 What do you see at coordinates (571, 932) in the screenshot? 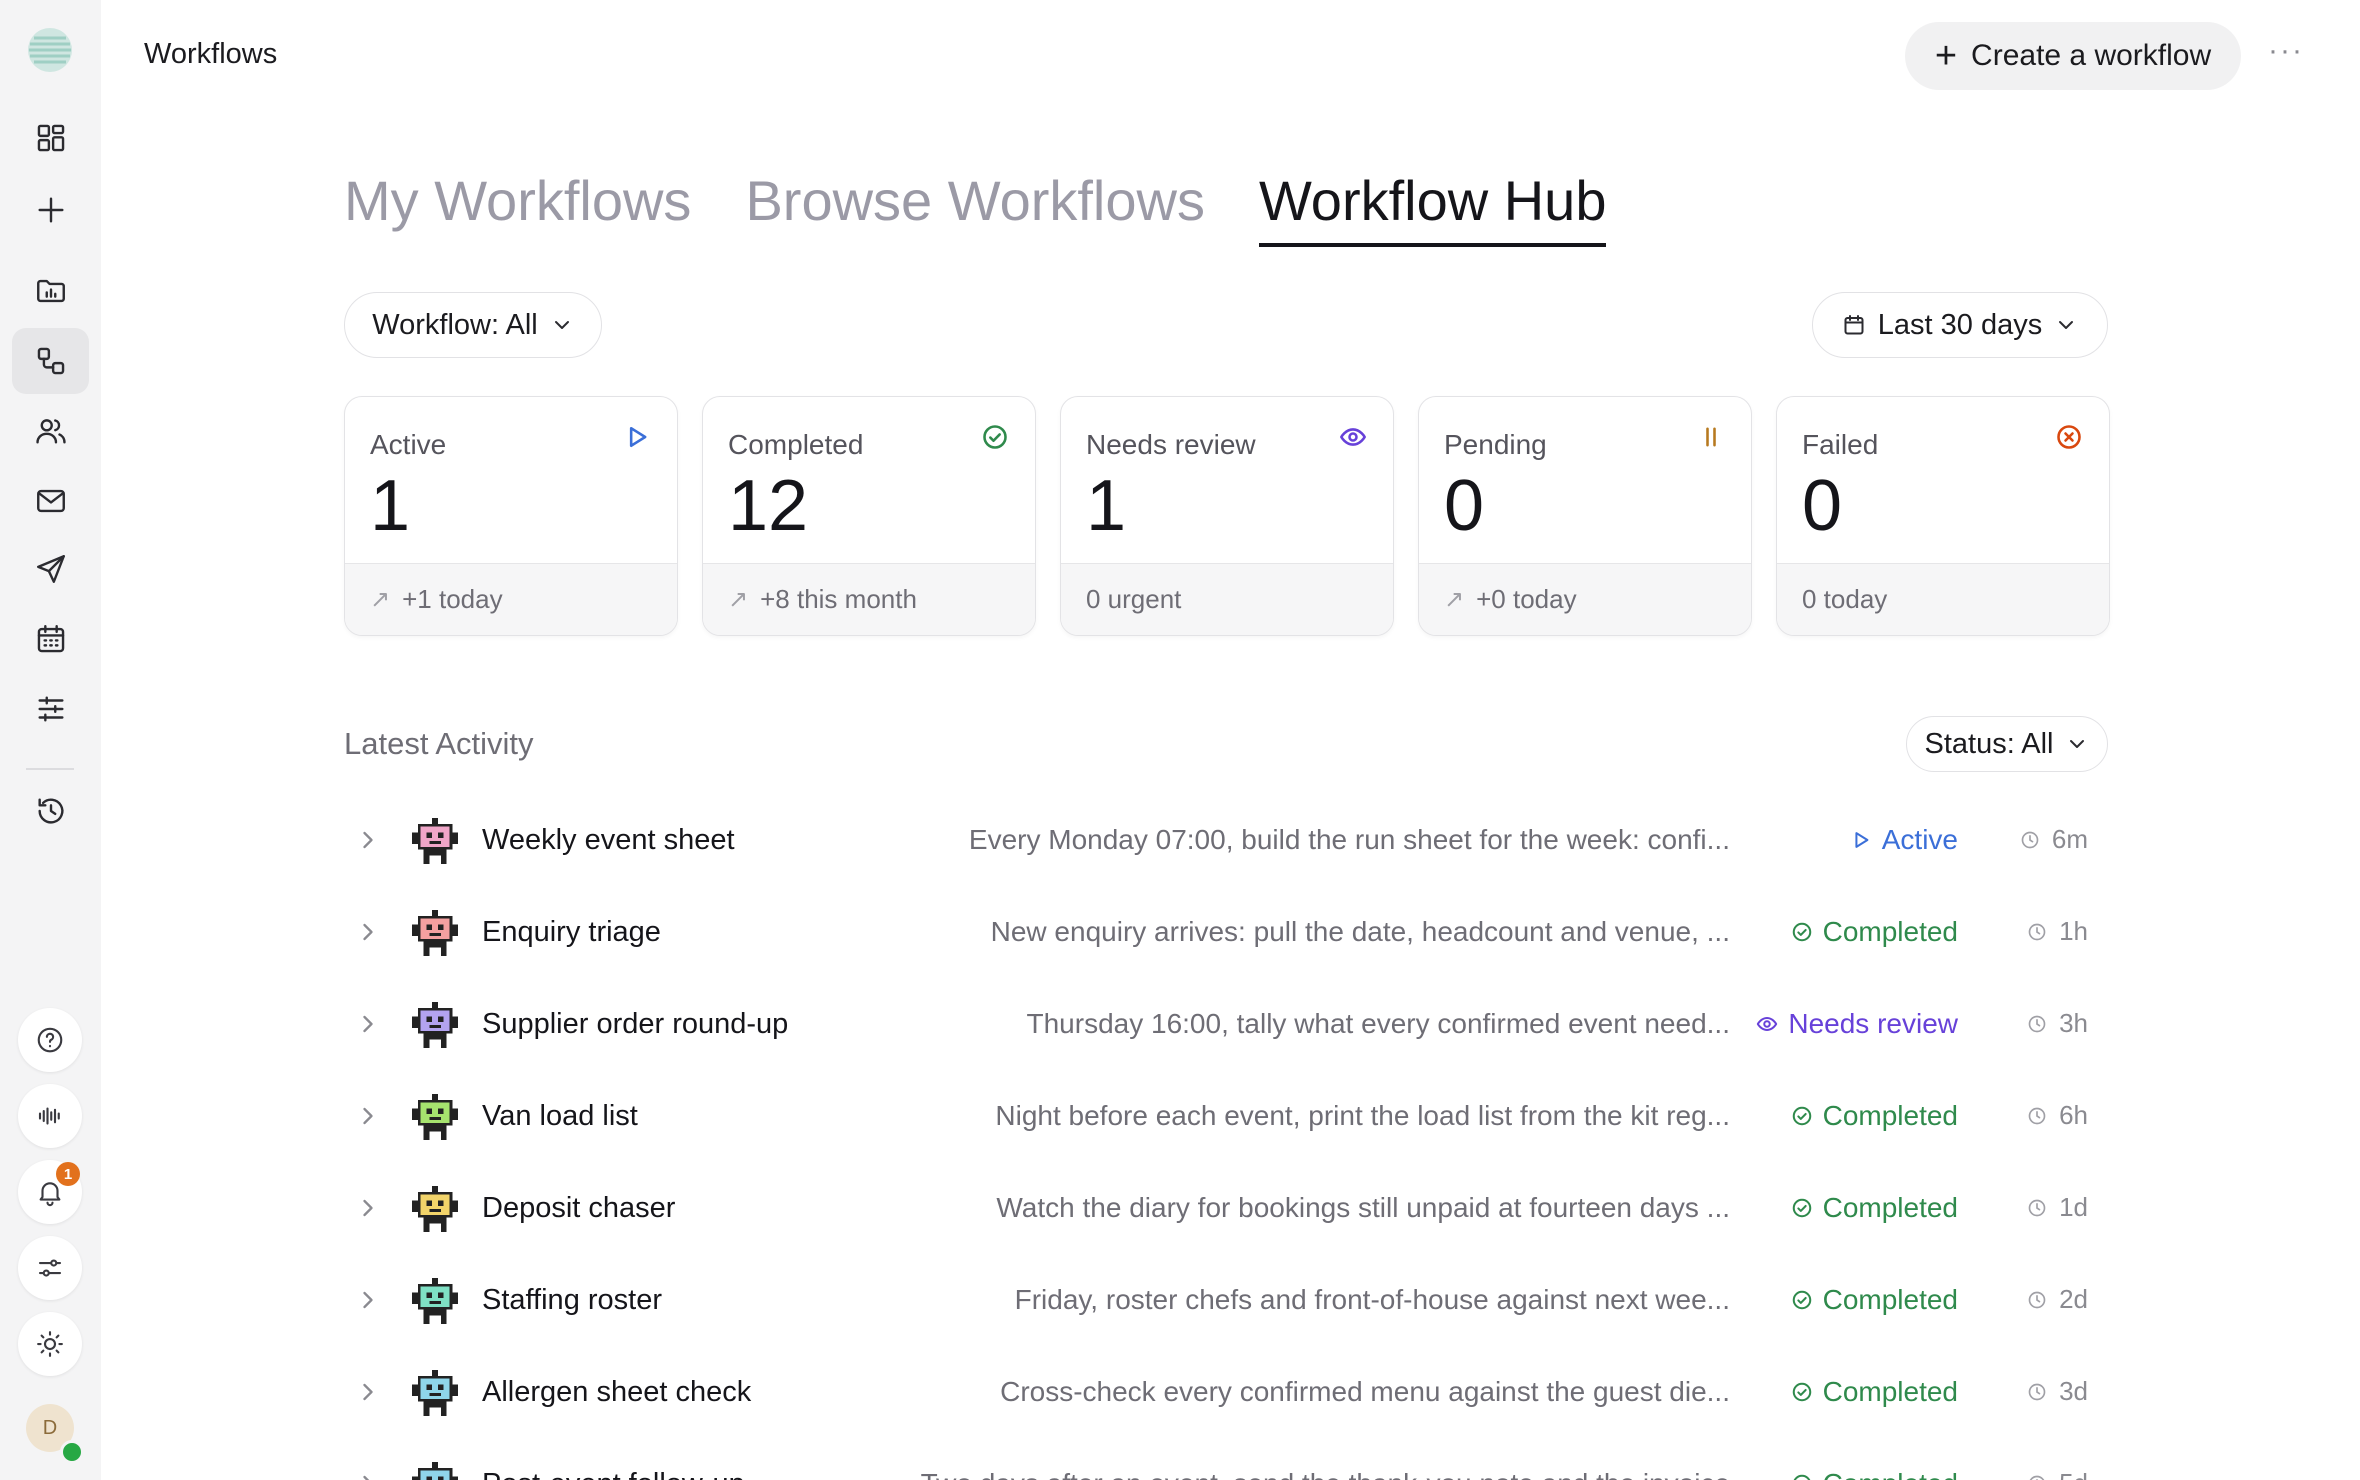
I see `workflow-name: Enquiry triage` at bounding box center [571, 932].